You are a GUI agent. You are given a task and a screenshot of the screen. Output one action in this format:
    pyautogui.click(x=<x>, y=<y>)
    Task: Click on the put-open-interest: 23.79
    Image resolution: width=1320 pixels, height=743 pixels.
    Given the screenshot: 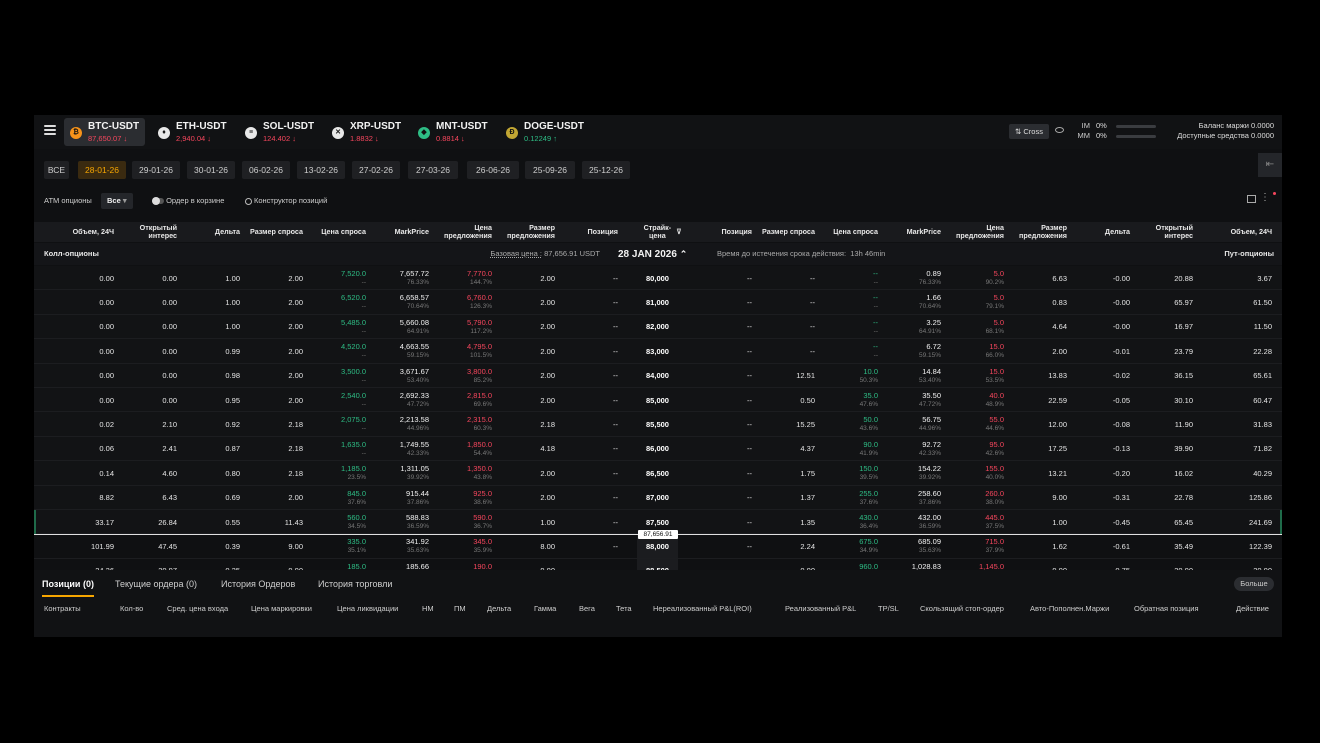 What is the action you would take?
    pyautogui.click(x=1163, y=351)
    